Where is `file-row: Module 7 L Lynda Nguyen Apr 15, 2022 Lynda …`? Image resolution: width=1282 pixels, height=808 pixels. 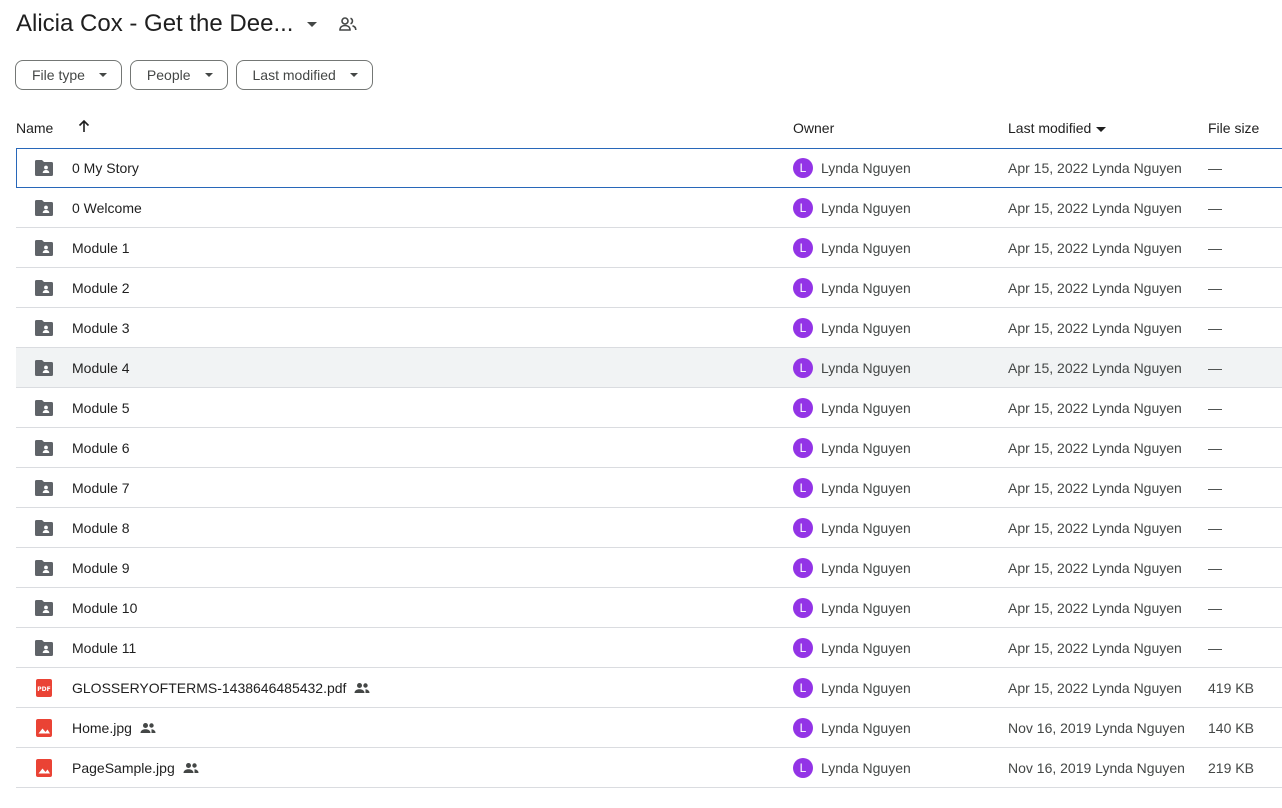
file-row: Module 7 L Lynda Nguyen Apr 15, 2022 Lynda … is located at coordinates (649, 488).